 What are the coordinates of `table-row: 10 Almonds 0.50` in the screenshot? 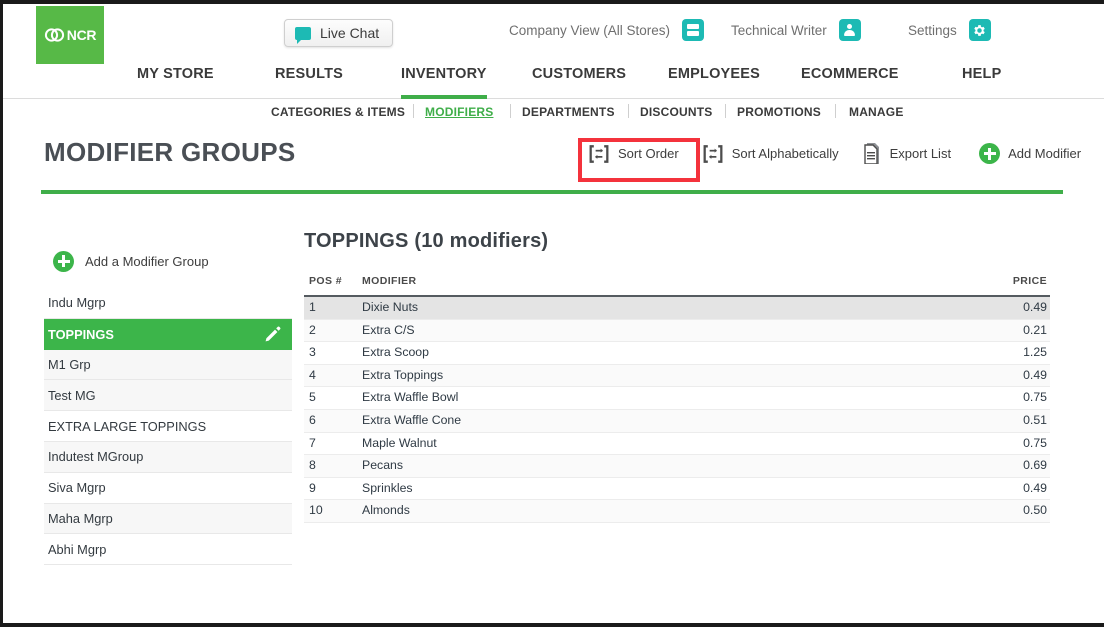 It's located at (677, 511).